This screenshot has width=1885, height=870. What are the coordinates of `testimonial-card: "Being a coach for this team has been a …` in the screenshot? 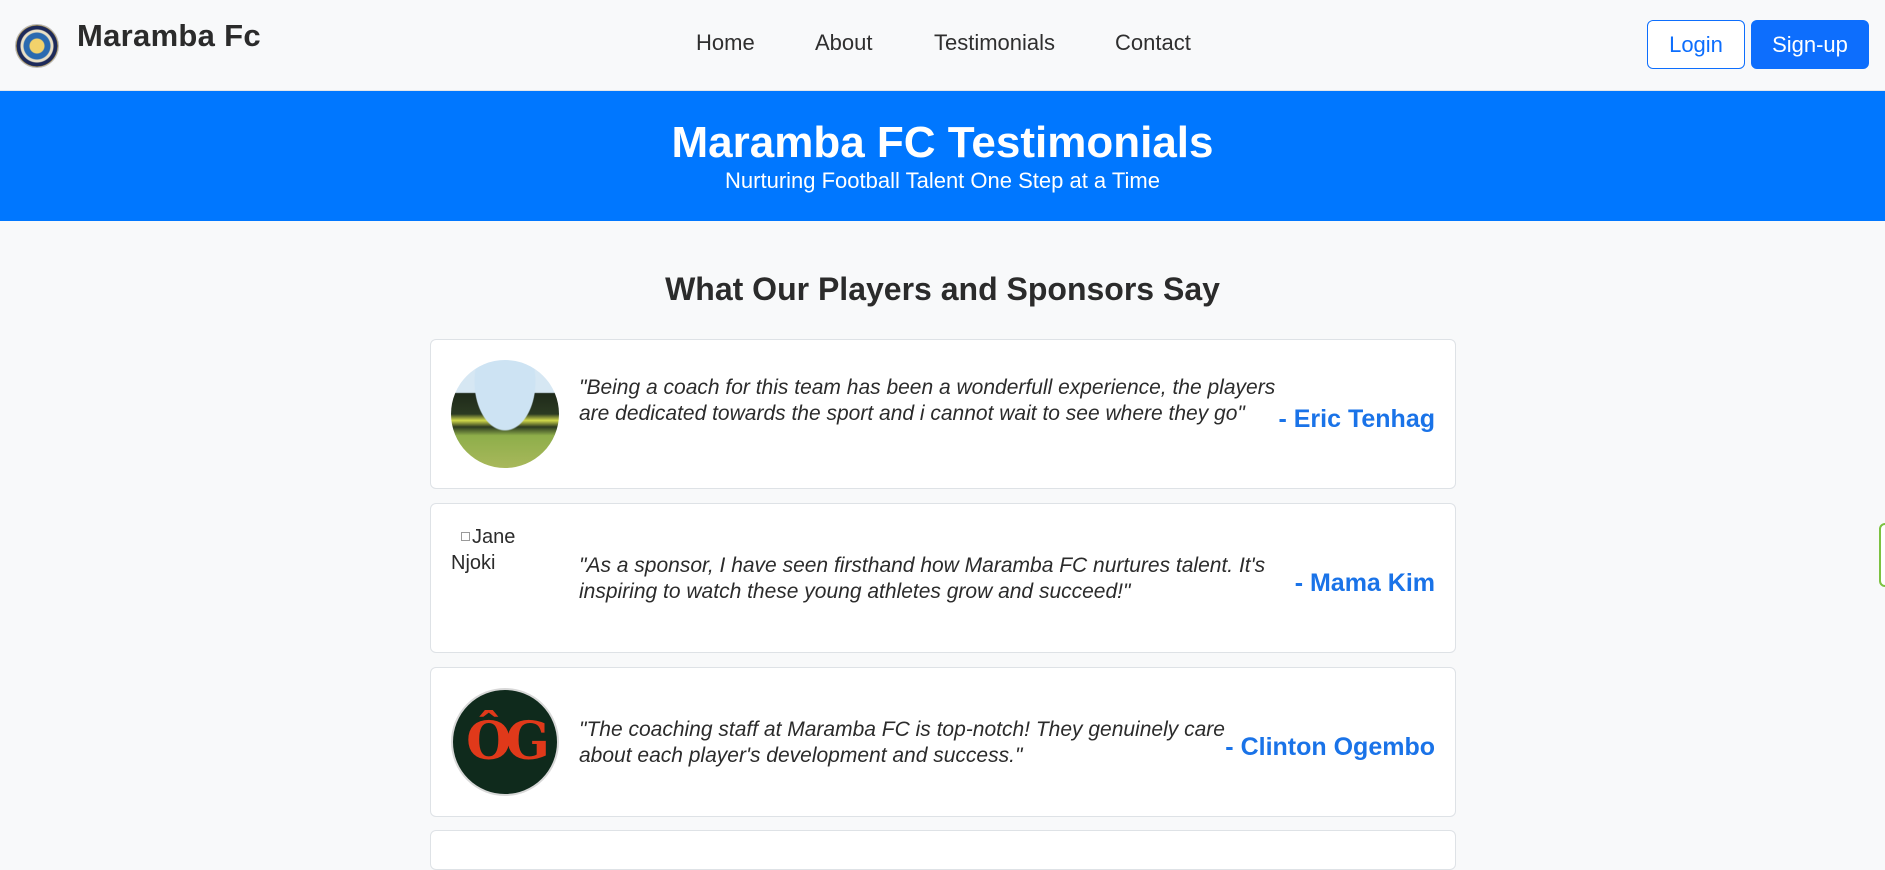 It's located at (943, 414).